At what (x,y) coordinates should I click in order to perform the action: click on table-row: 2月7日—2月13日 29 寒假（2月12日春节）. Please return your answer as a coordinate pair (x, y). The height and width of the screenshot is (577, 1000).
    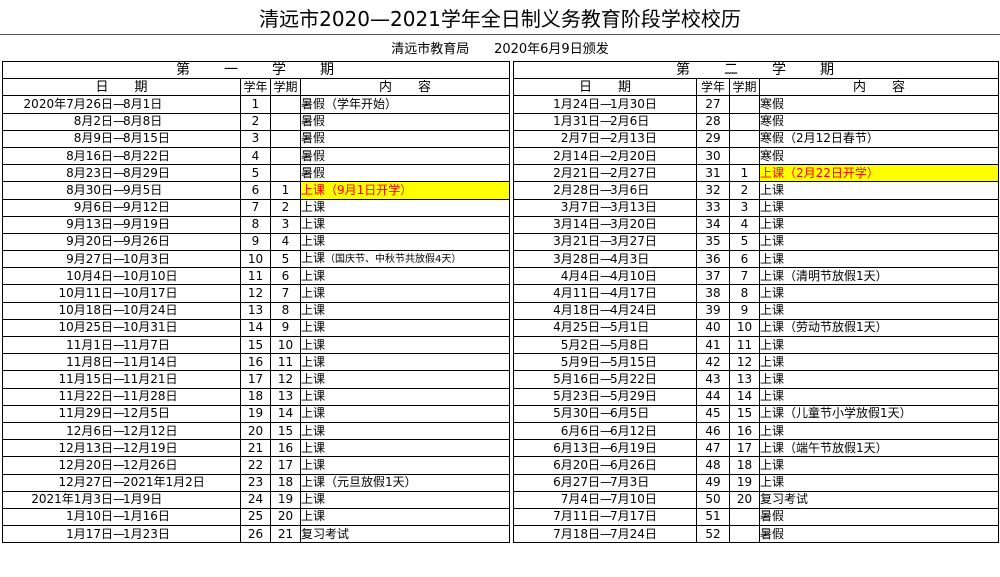
    Looking at the image, I should click on (756, 138).